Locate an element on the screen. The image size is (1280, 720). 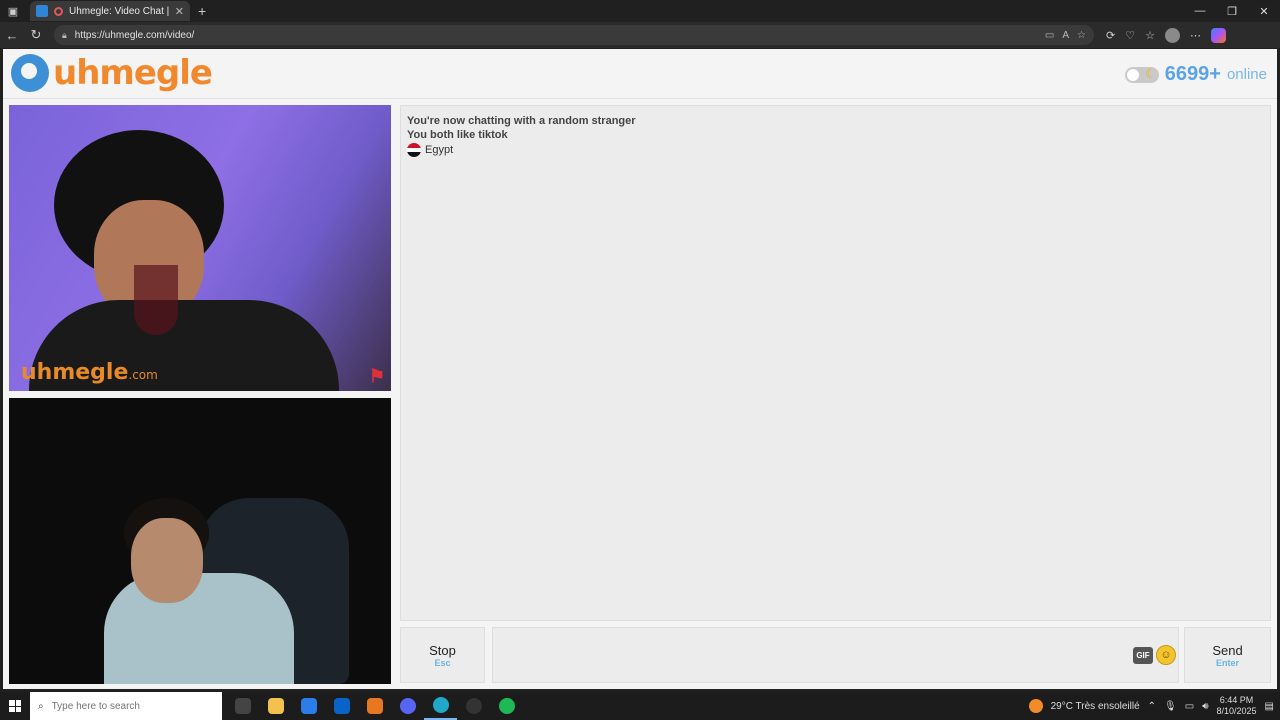
back-icon: ← is located at coordinates (12, 35).